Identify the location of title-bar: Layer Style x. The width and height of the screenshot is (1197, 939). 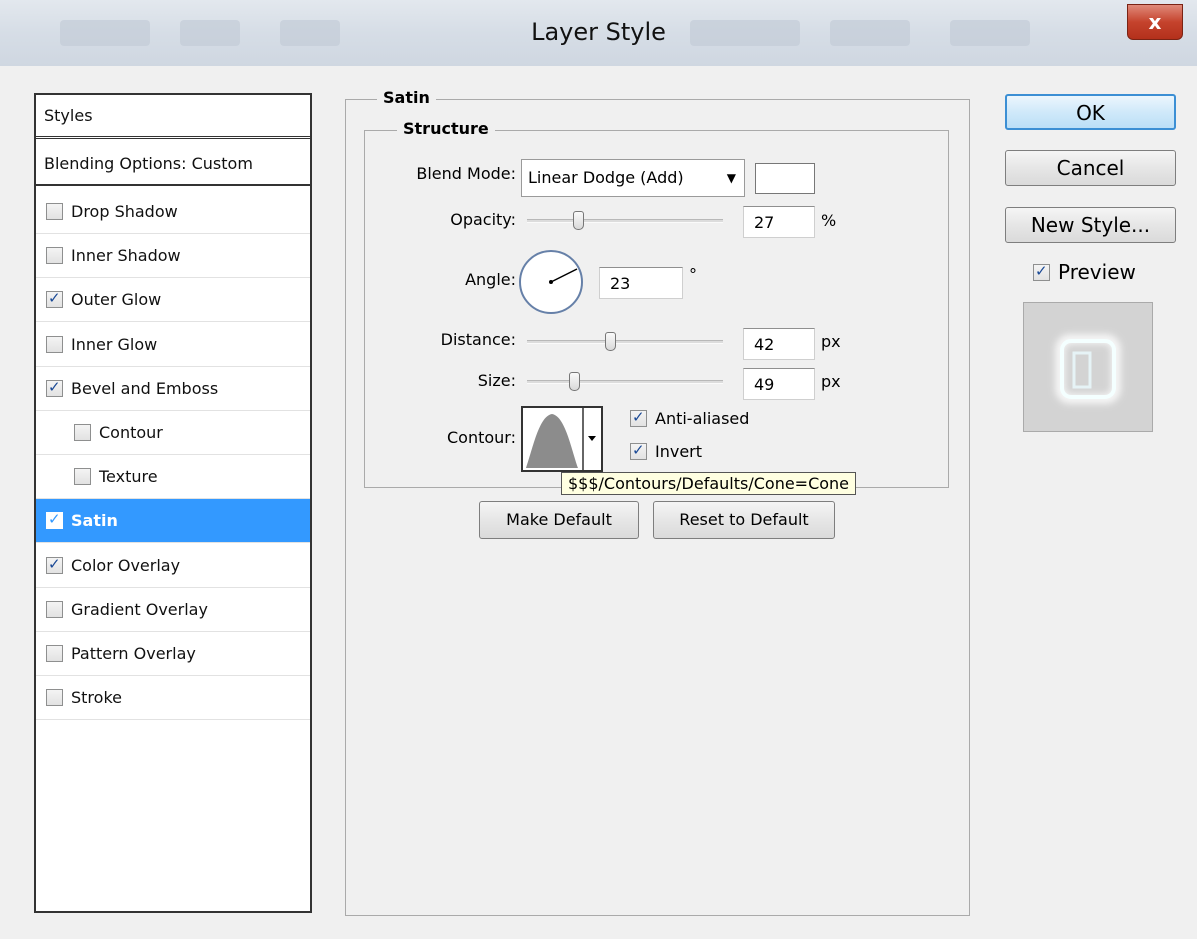
(598, 33).